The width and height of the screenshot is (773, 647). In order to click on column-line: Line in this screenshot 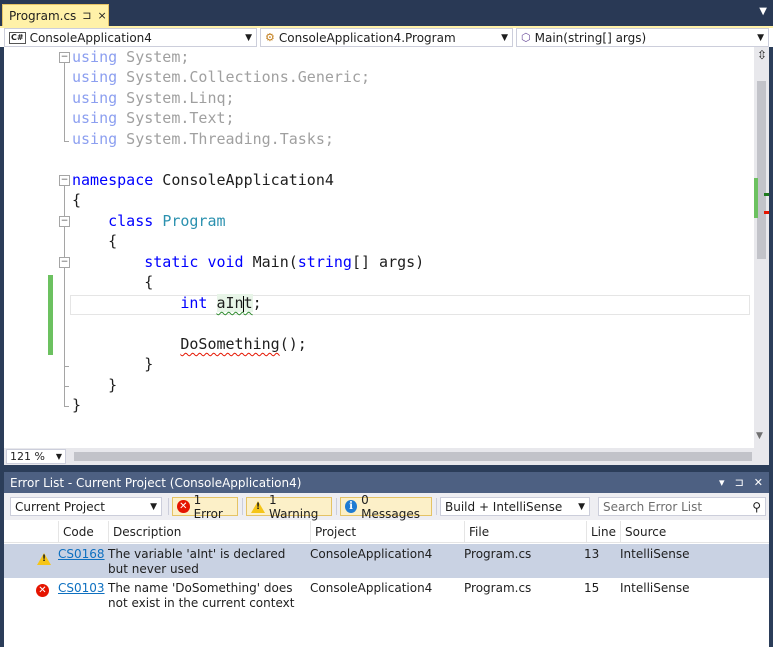, I will do `click(603, 532)`.